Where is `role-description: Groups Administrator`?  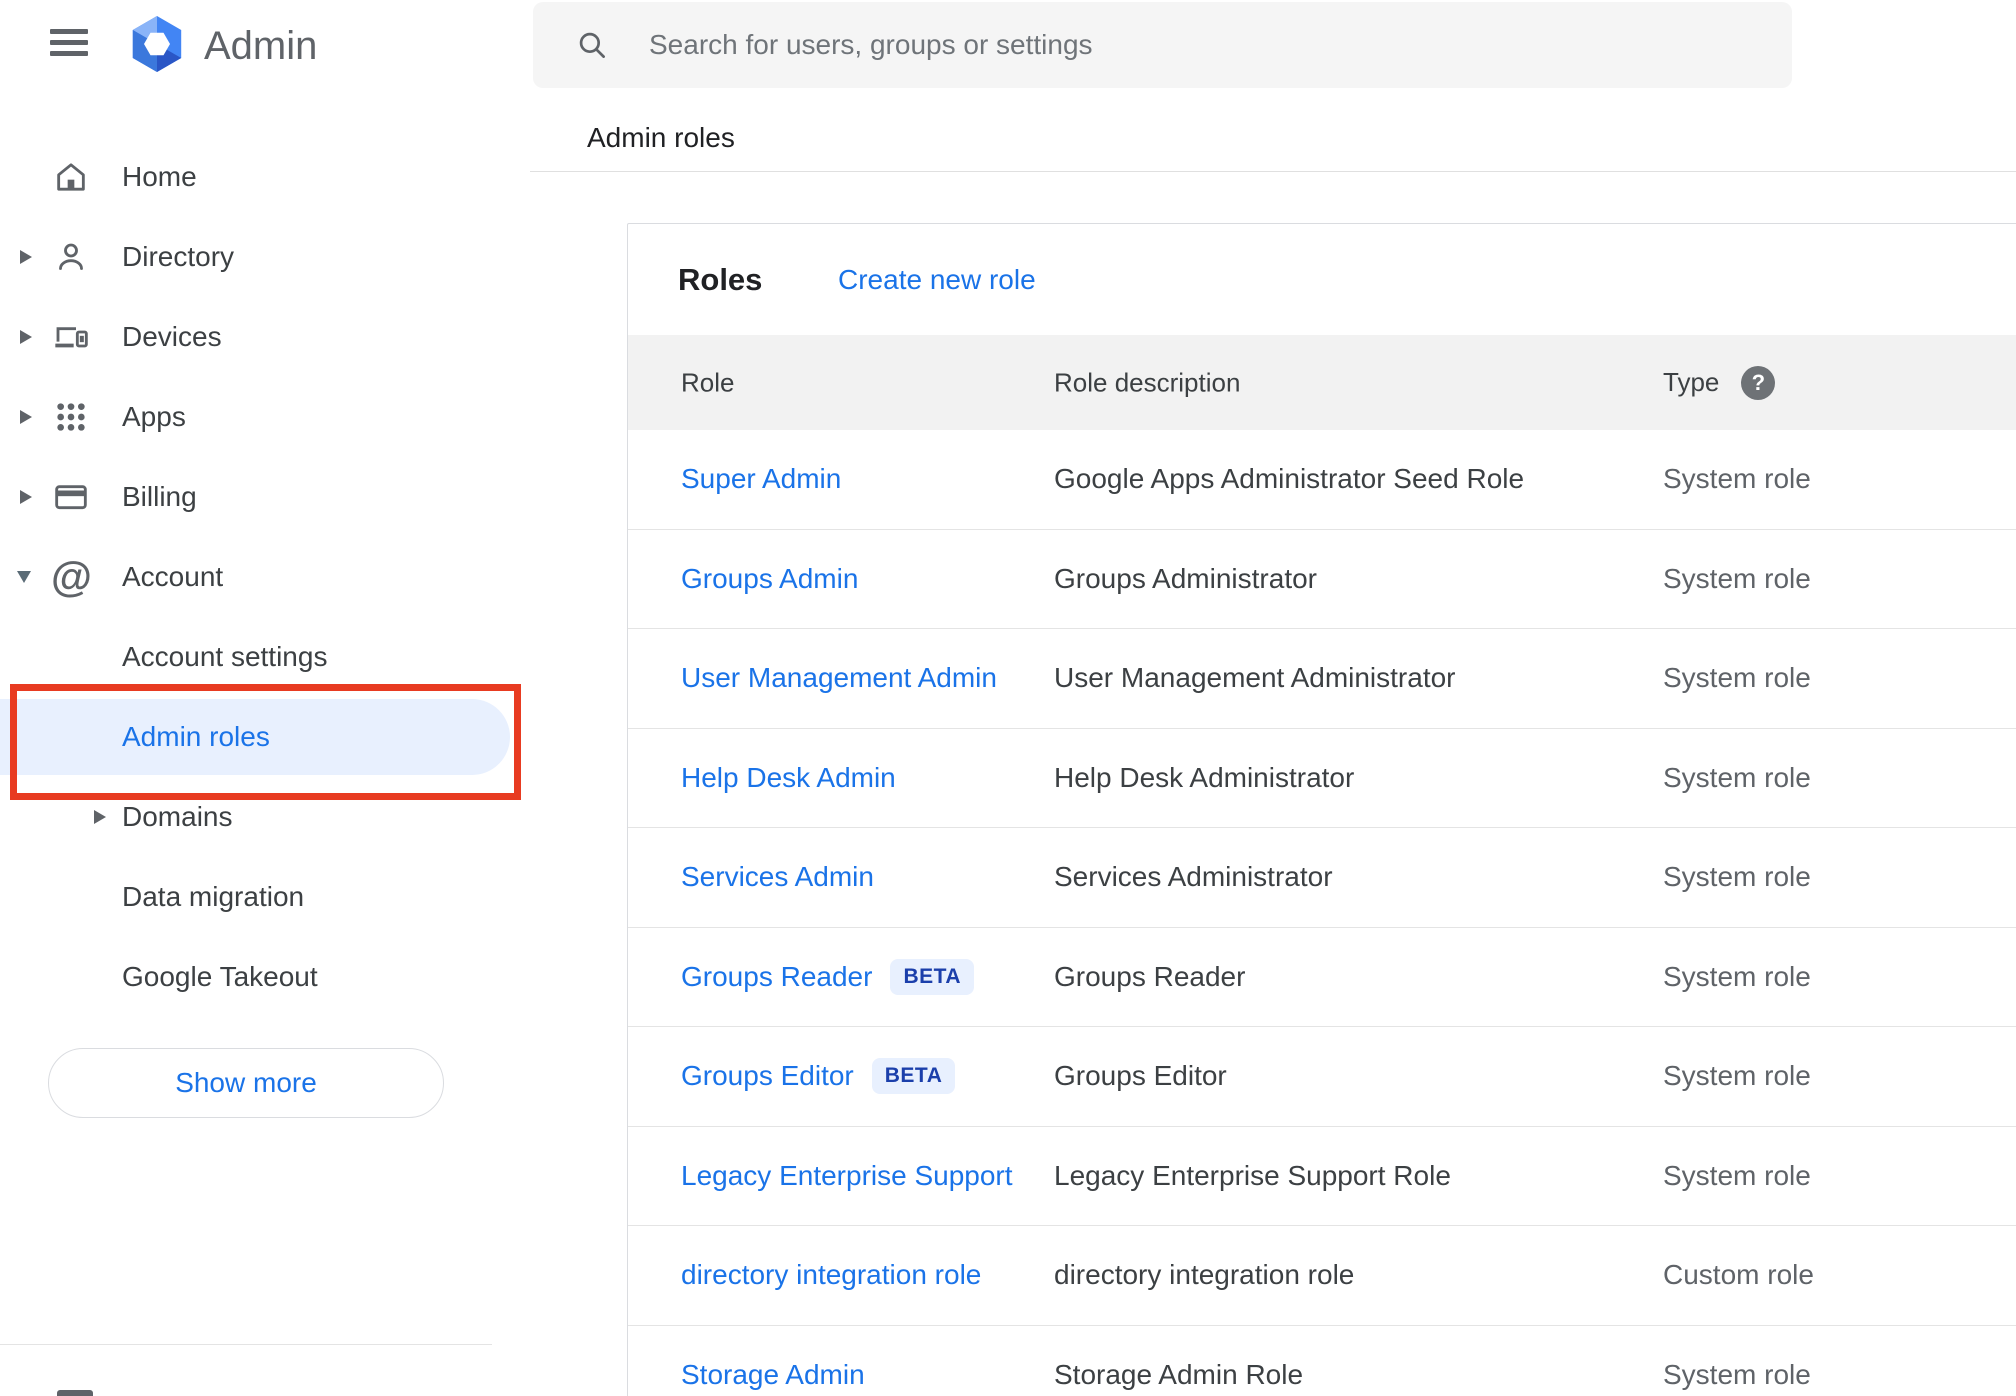
role-description: Groups Administrator is located at coordinates (1185, 578).